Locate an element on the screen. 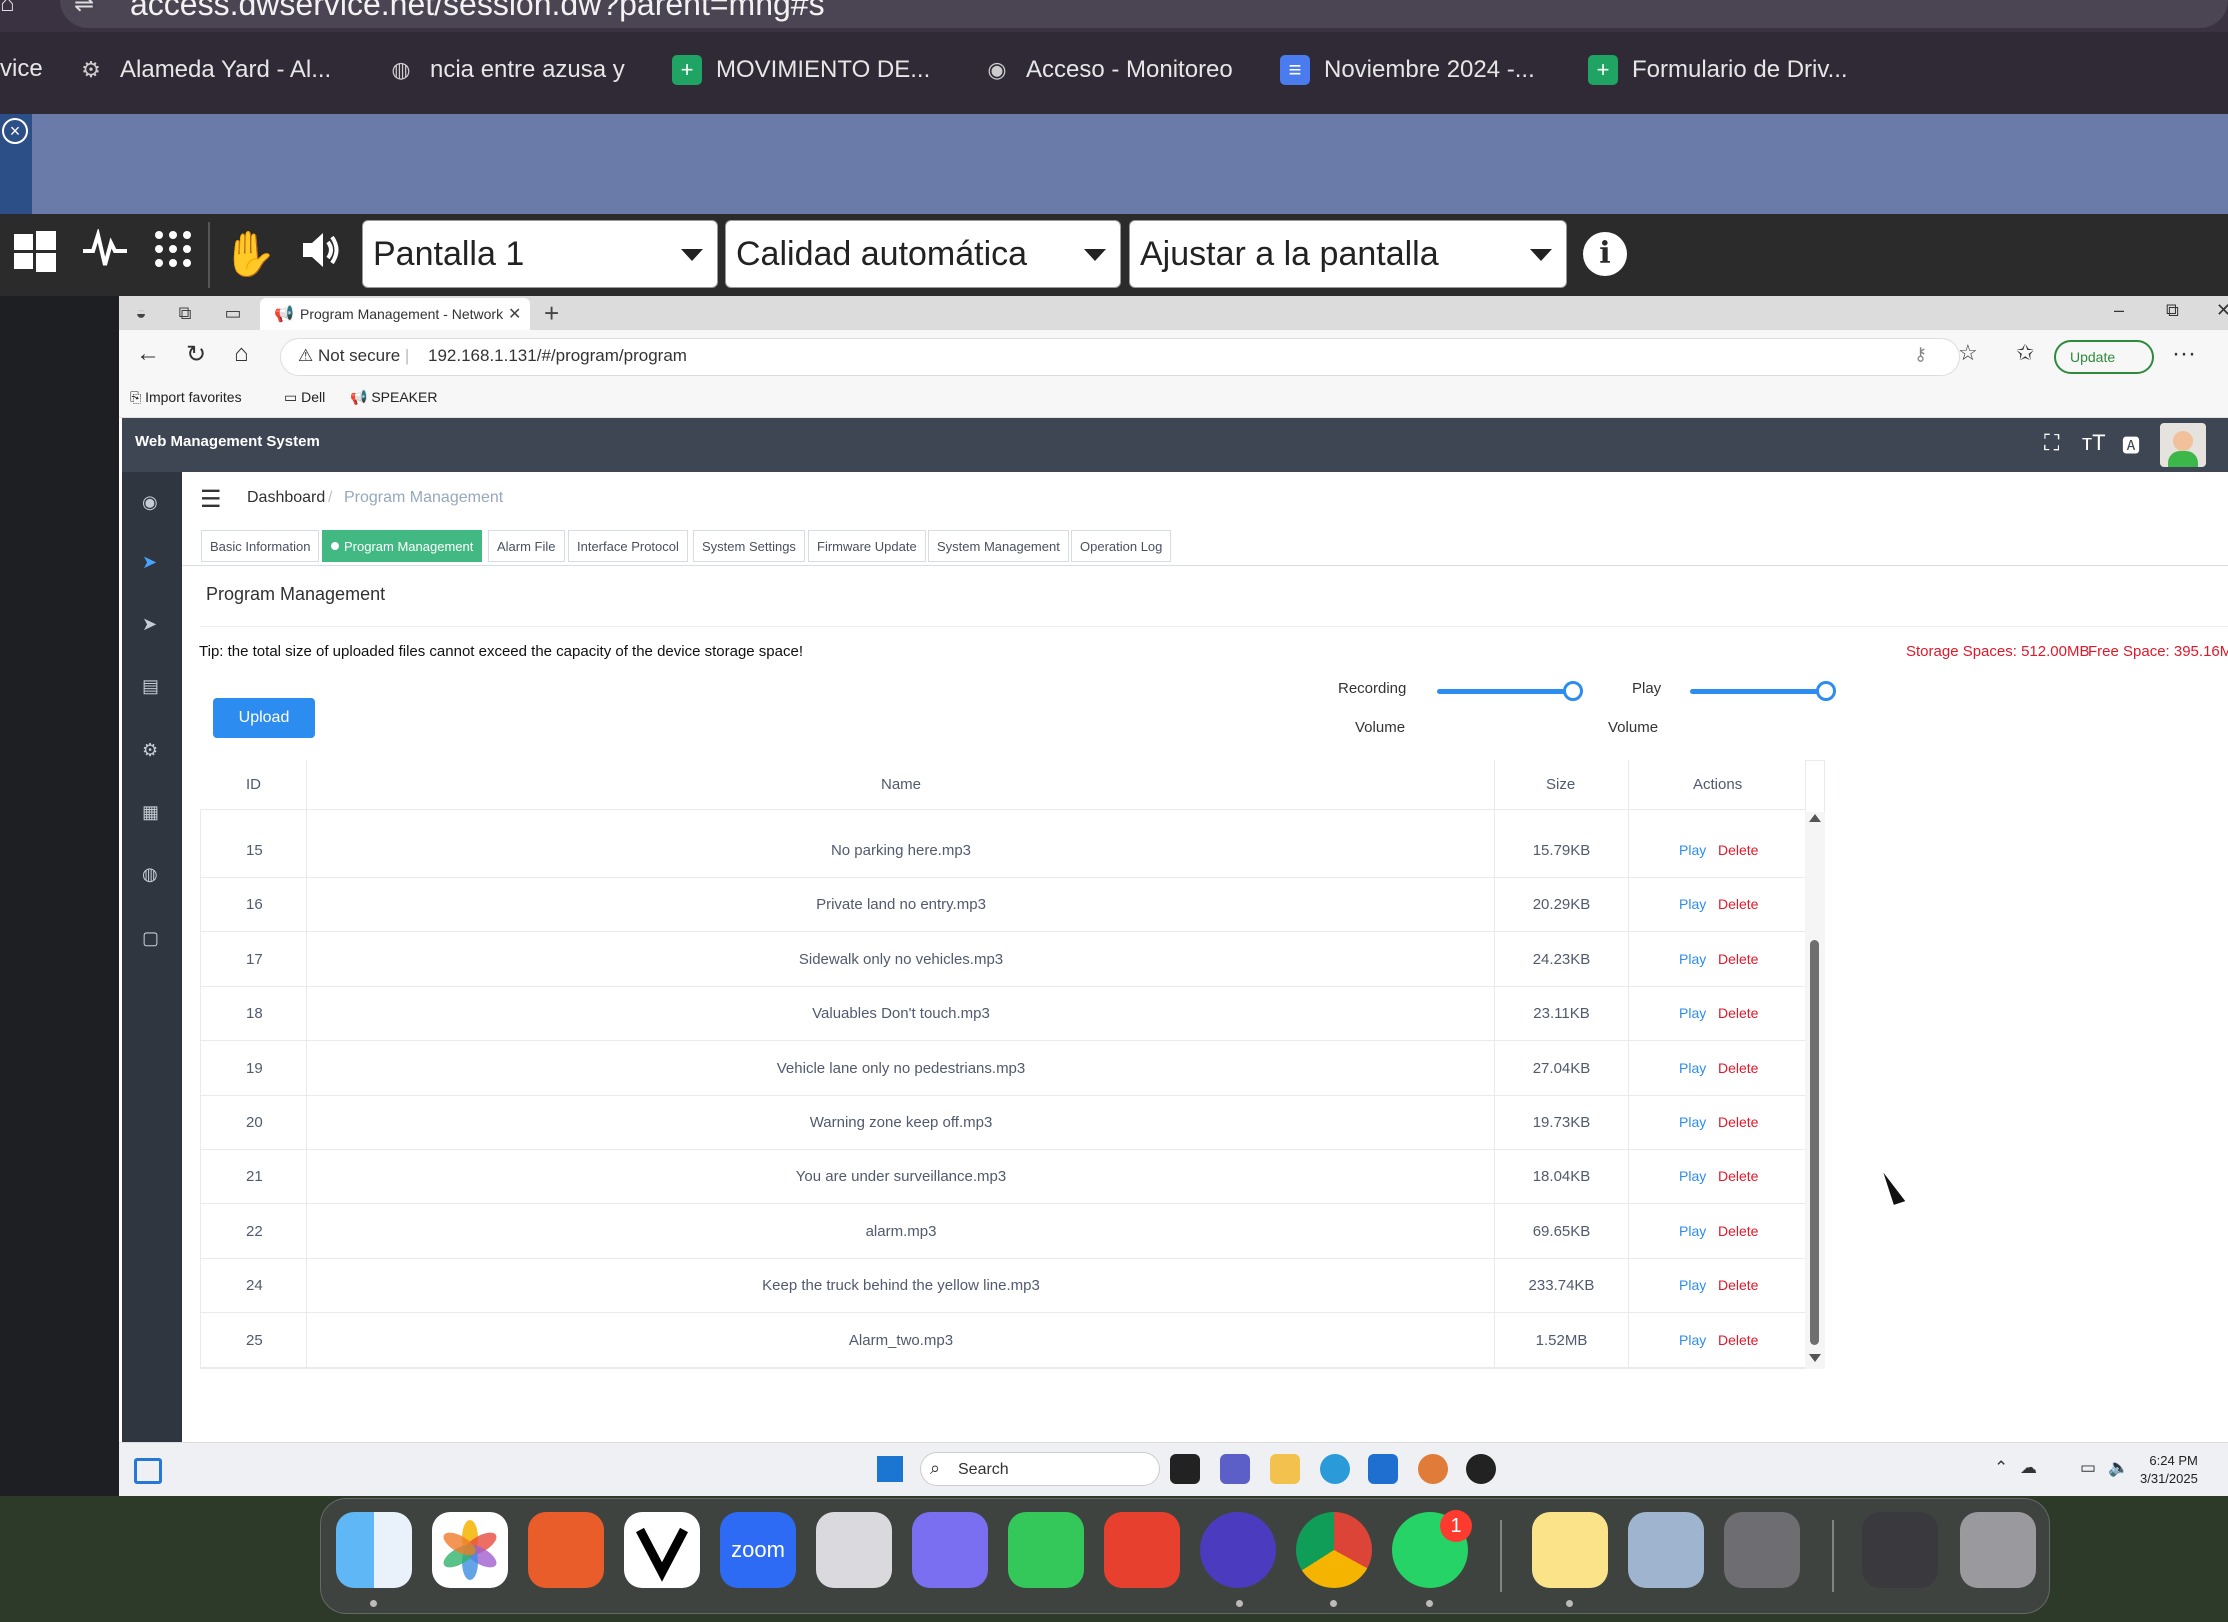 The height and width of the screenshot is (1622, 2228). notes-icon is located at coordinates (1570, 1550).